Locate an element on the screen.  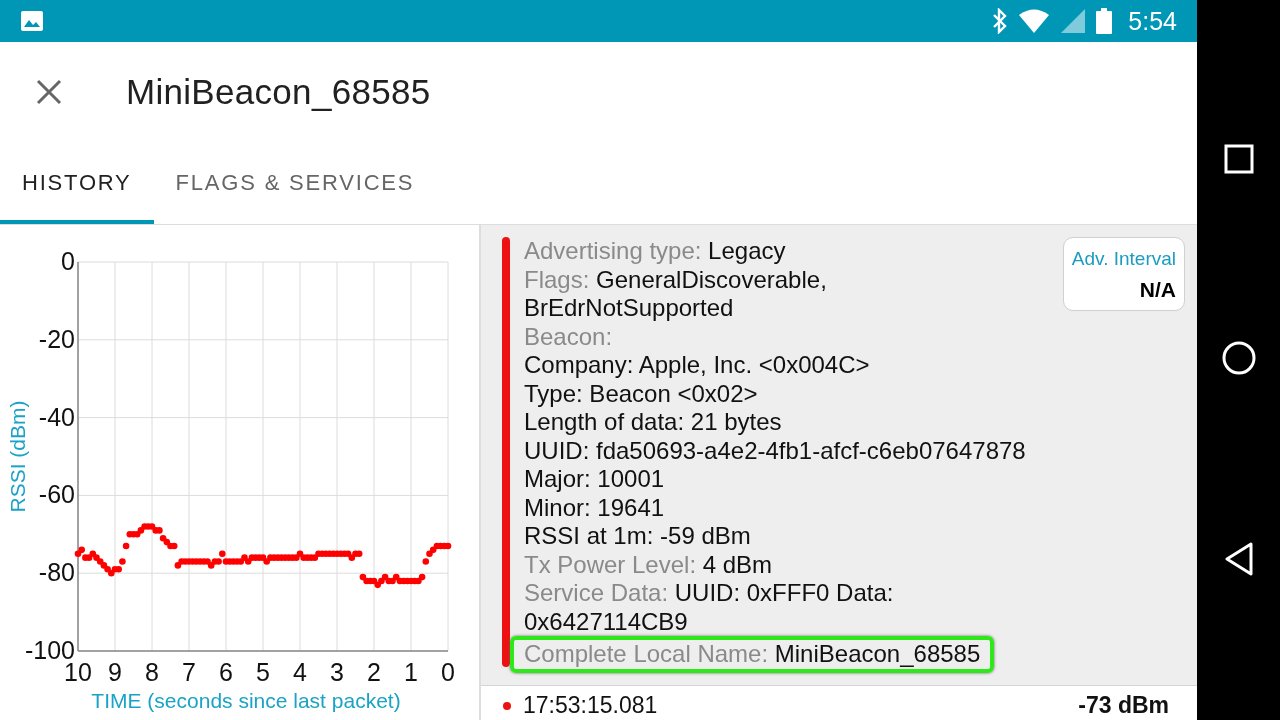
detail-line: RSSI at 1m: -59 dBm is located at coordinates (637, 536).